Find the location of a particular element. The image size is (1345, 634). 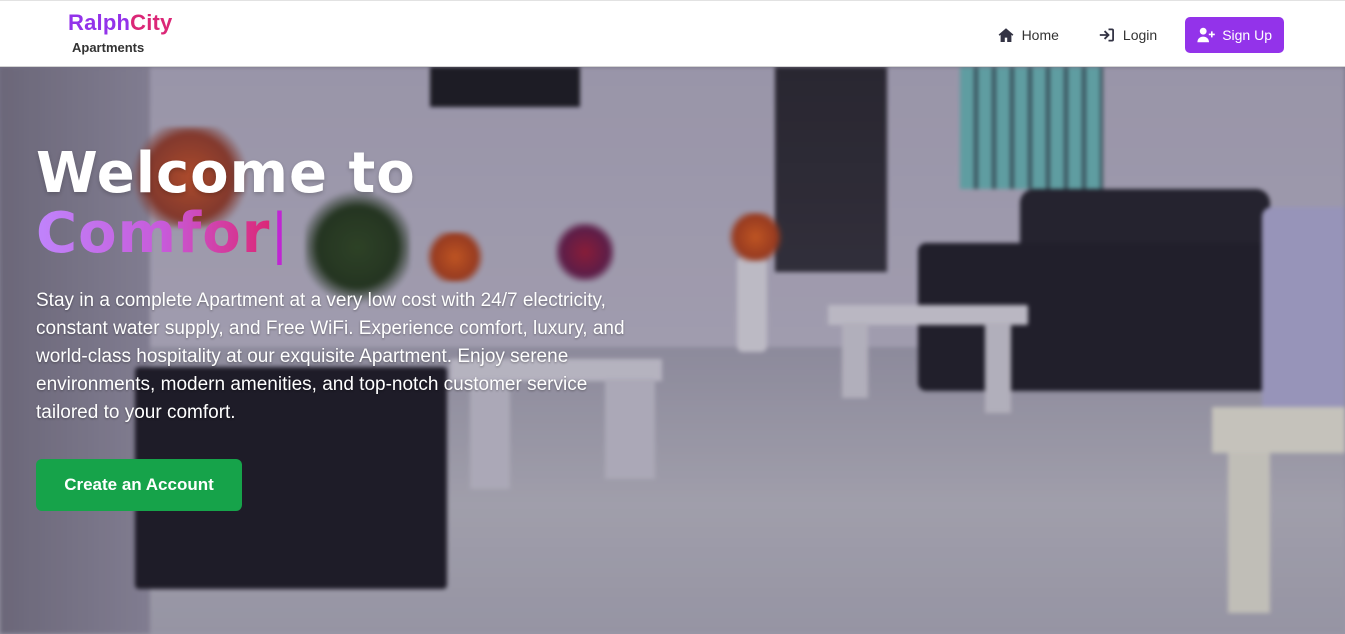

signup-button: Sign Up is located at coordinates (1234, 35).